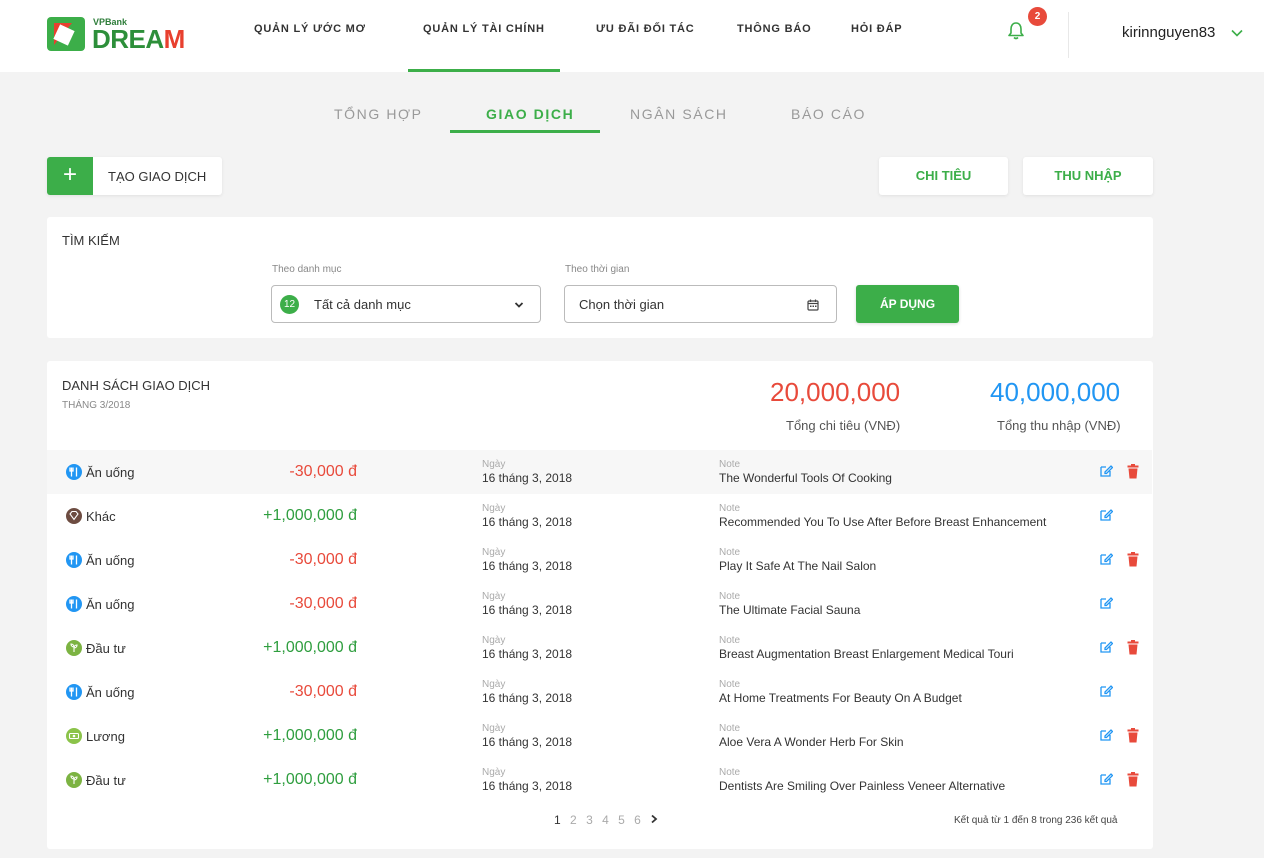  I want to click on logo-wordmark: DREAM, so click(138, 39).